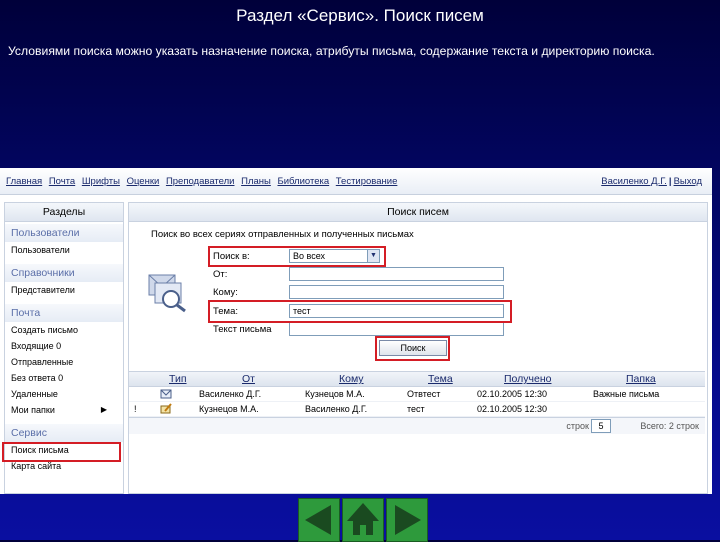 The image size is (720, 542). What do you see at coordinates (64, 410) in the screenshot?
I see `sidebar-item-my-folders: Мои папки ▶` at bounding box center [64, 410].